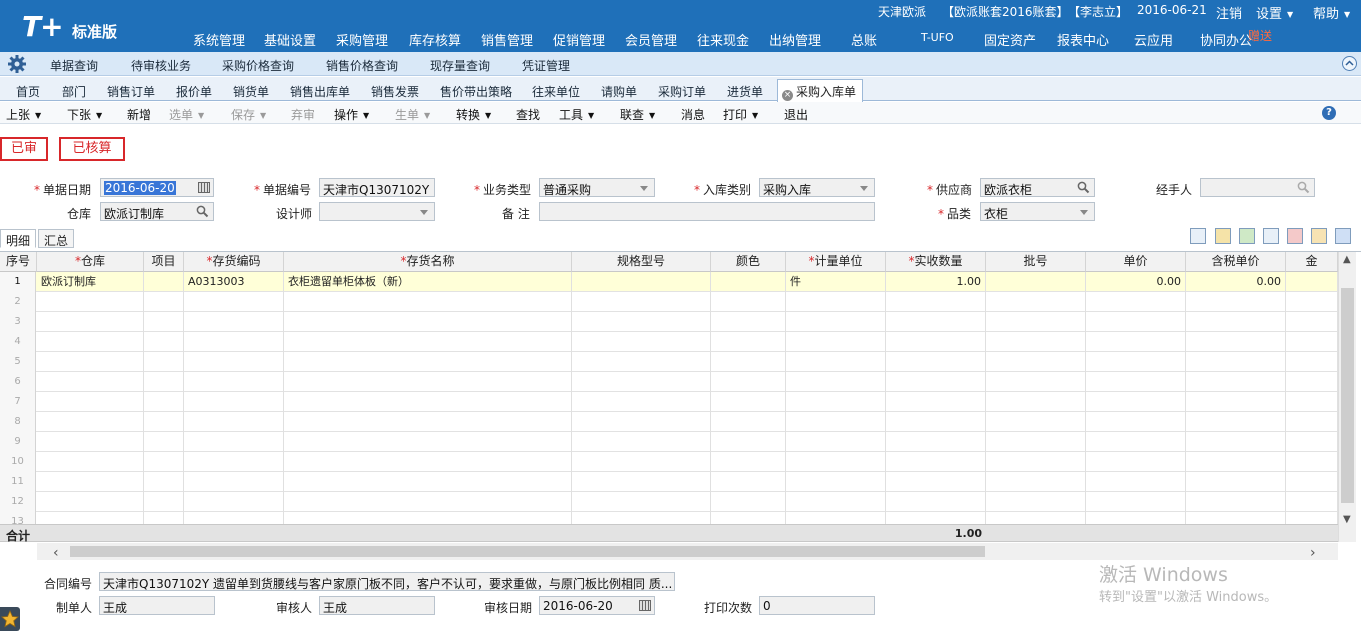 This screenshot has height=638, width=1361. What do you see at coordinates (1271, 236) in the screenshot?
I see `find-icon` at bounding box center [1271, 236].